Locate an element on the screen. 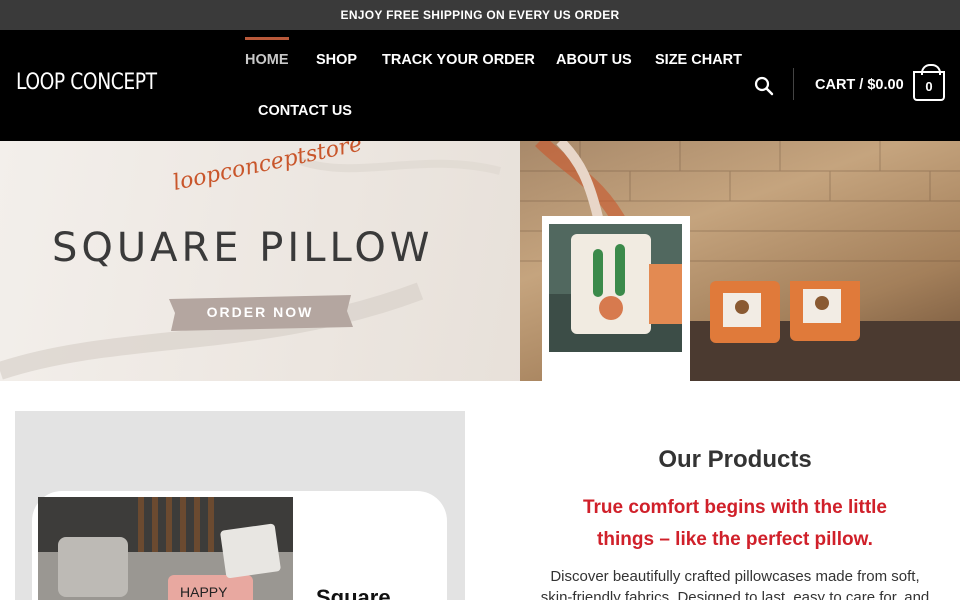 The image size is (960, 600). tagline-line-1: True comfort begins with the little is located at coordinates (735, 507).